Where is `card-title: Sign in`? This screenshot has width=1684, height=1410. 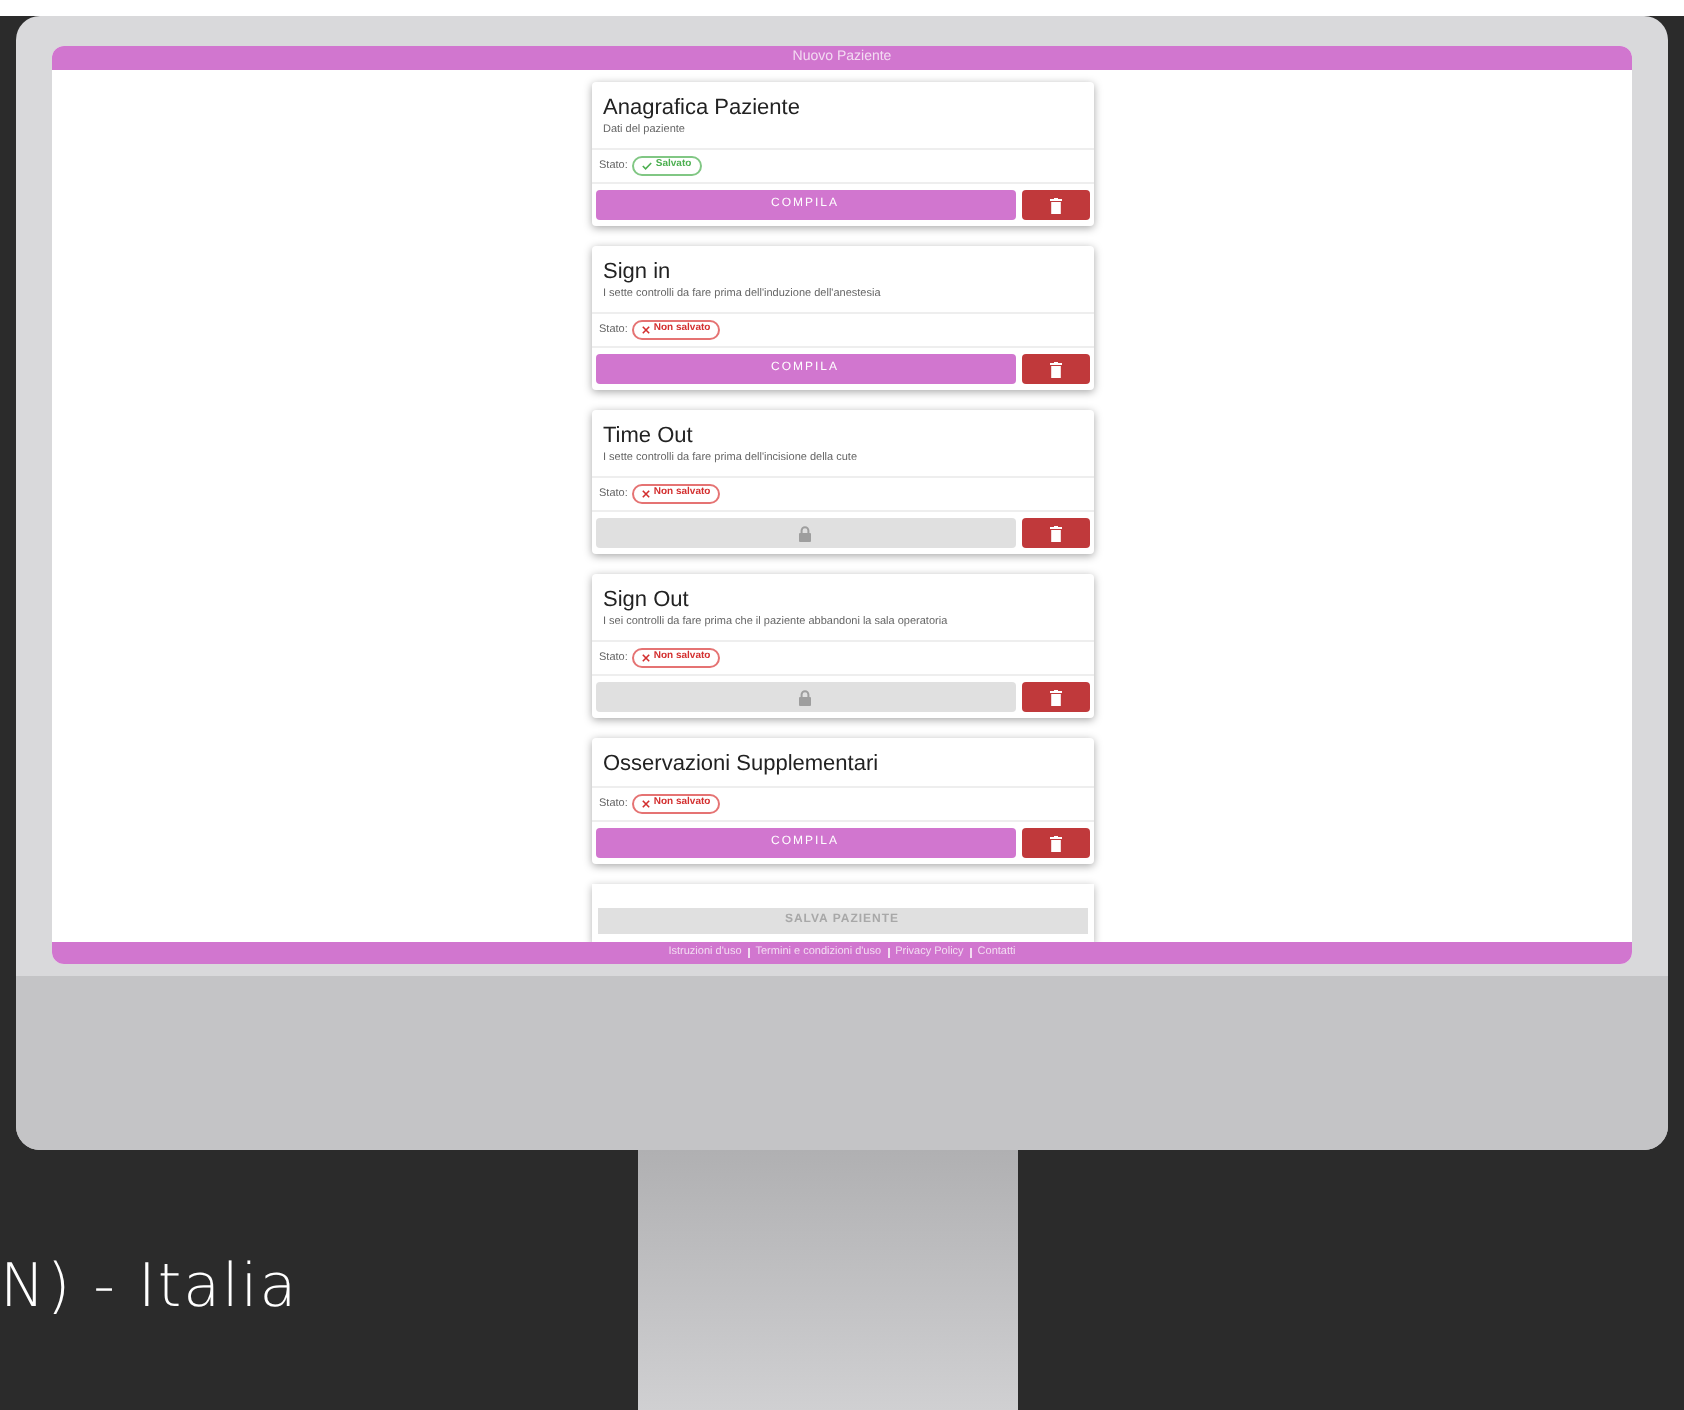 card-title: Sign in is located at coordinates (638, 273).